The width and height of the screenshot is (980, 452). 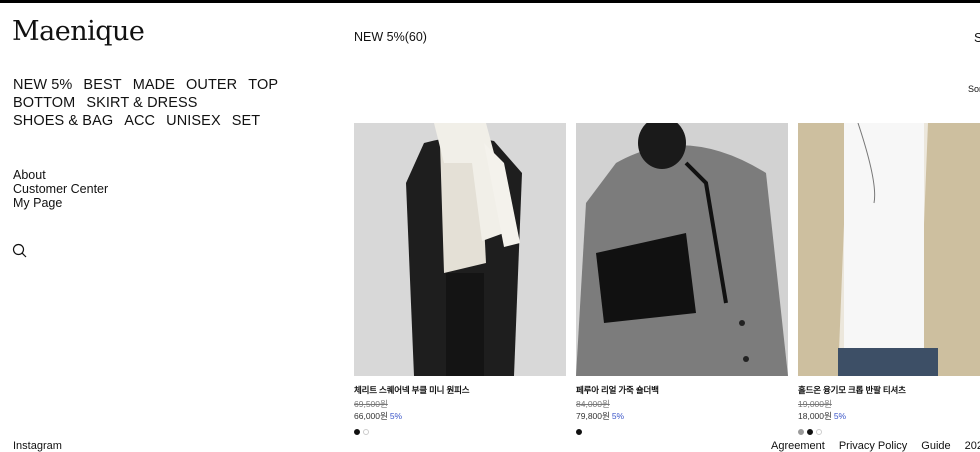 What do you see at coordinates (935, 446) in the screenshot?
I see `guide-link: Guide` at bounding box center [935, 446].